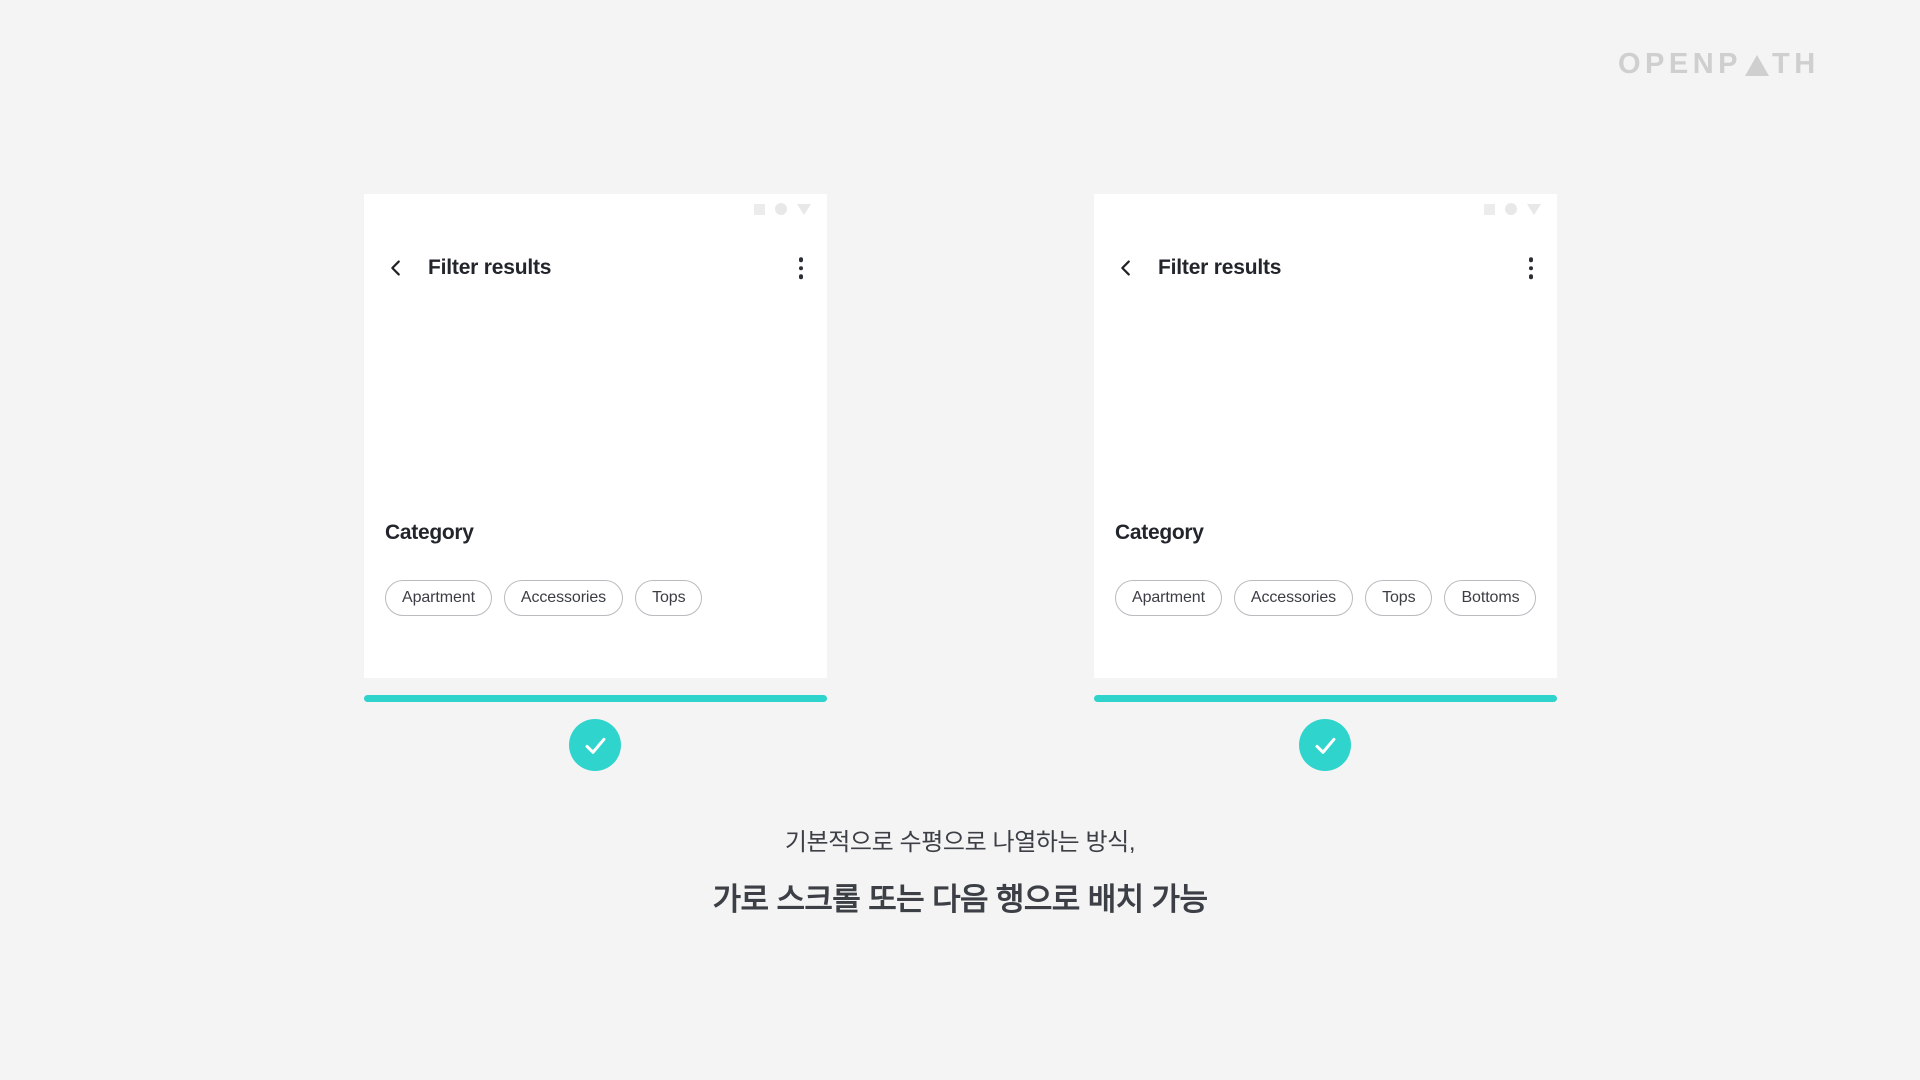 The width and height of the screenshot is (1920, 1080). What do you see at coordinates (1796, 64) in the screenshot?
I see `logo-text-part2: TH` at bounding box center [1796, 64].